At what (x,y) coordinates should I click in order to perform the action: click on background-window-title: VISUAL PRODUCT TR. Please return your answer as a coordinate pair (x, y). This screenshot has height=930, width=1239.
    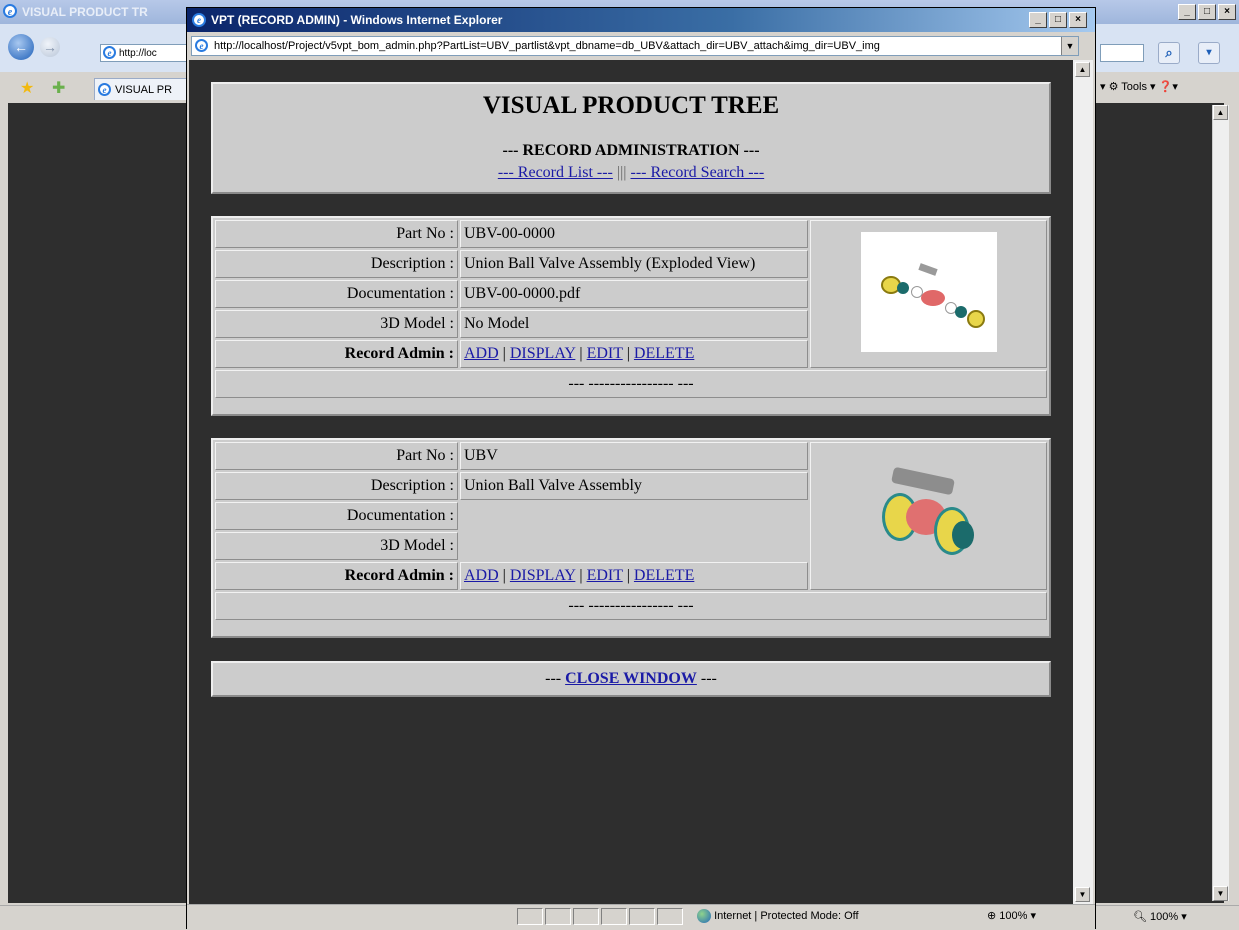
    Looking at the image, I should click on (85, 12).